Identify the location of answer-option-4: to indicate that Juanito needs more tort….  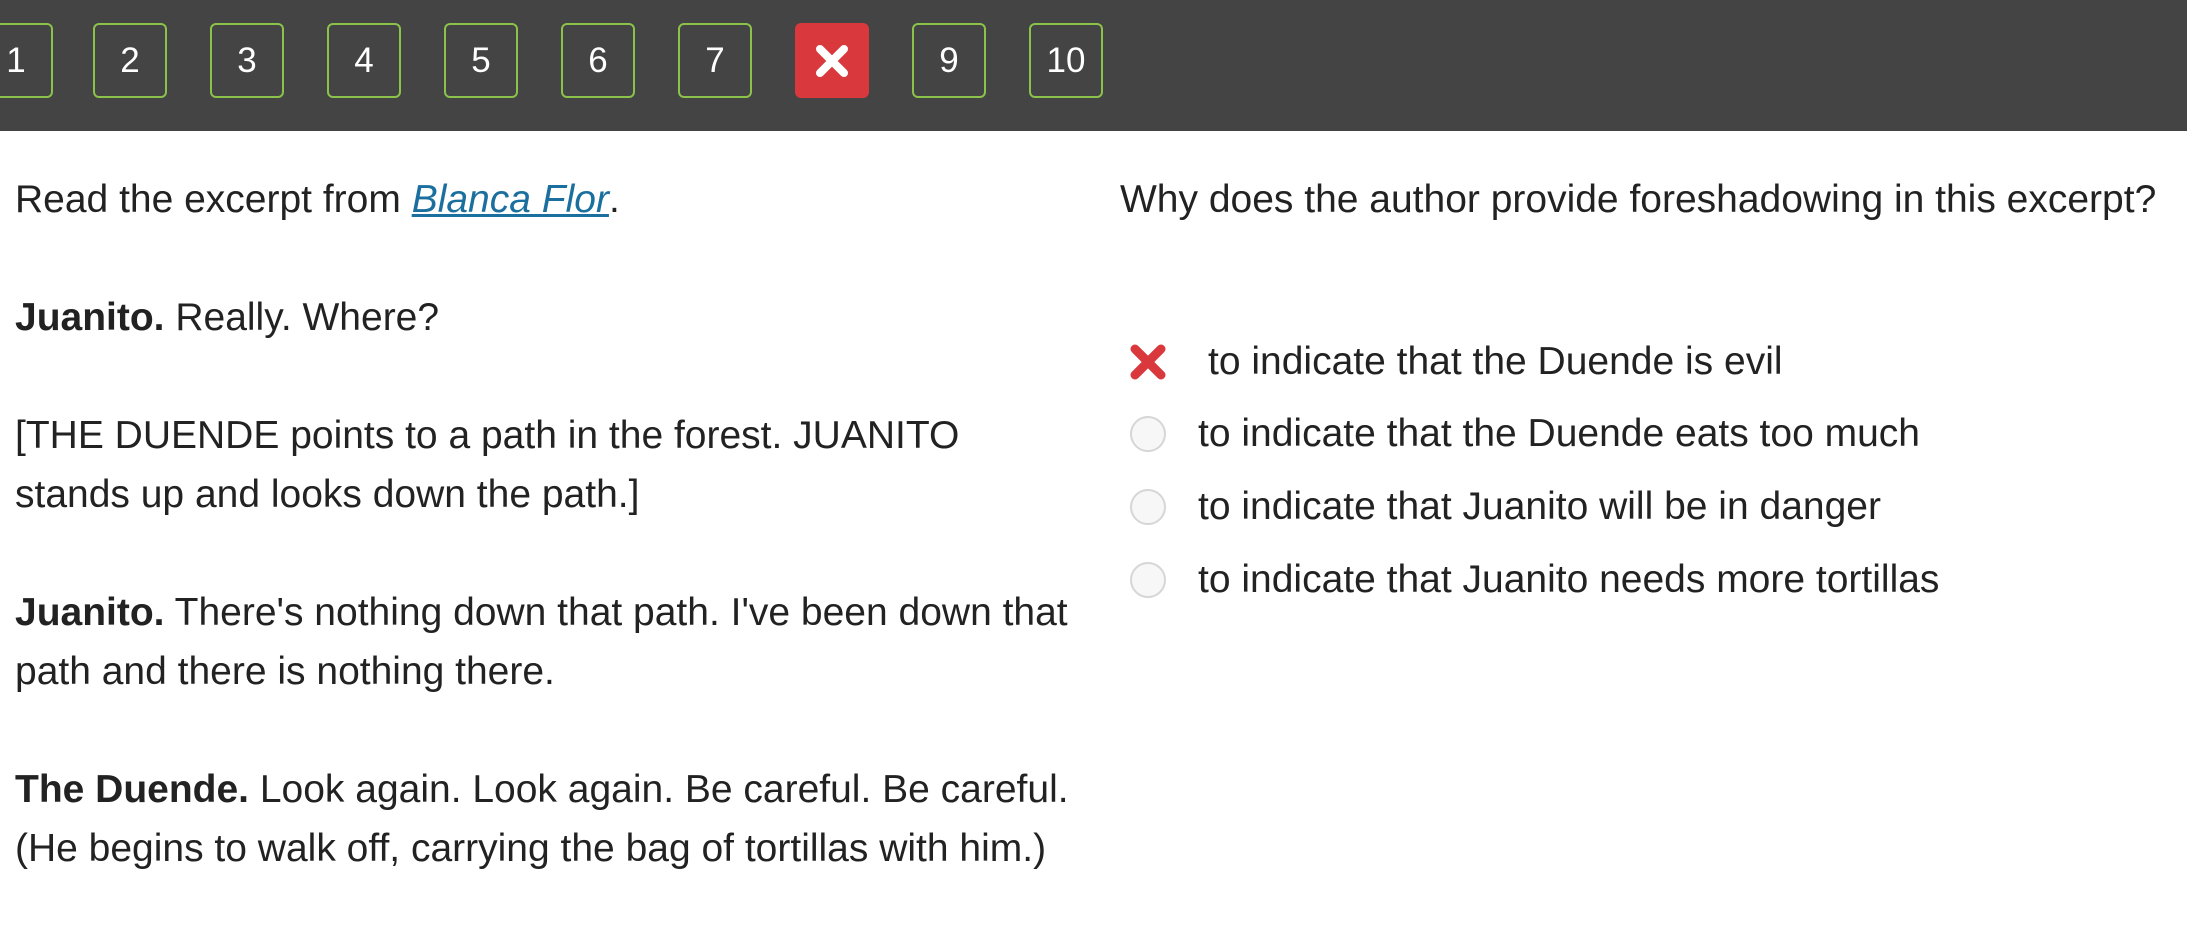
(1628, 580).